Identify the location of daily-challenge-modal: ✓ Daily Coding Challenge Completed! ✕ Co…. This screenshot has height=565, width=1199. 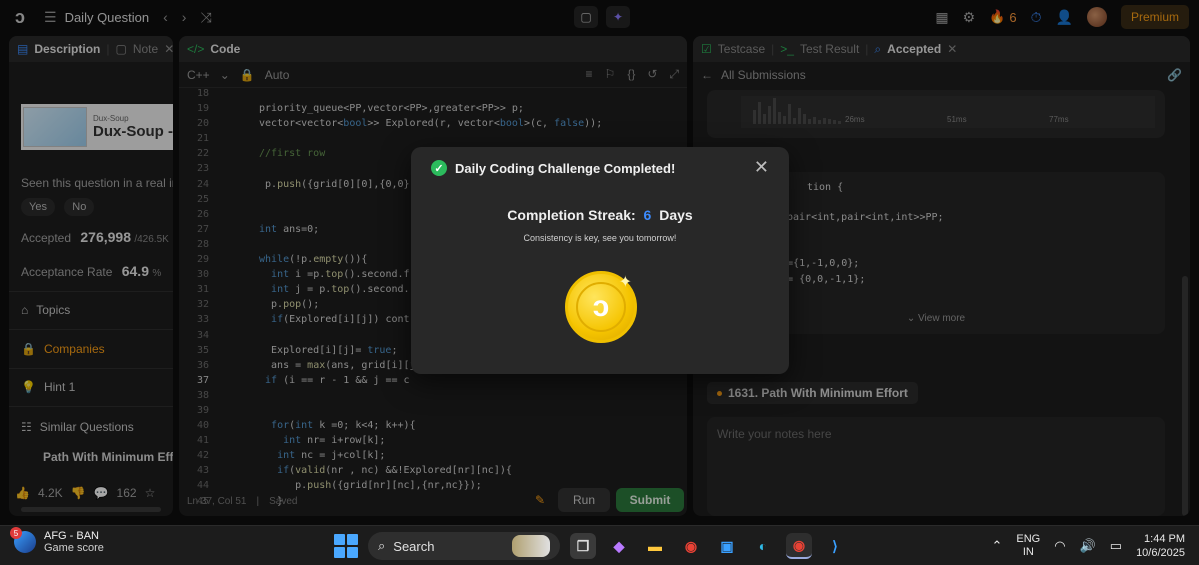
(600, 260).